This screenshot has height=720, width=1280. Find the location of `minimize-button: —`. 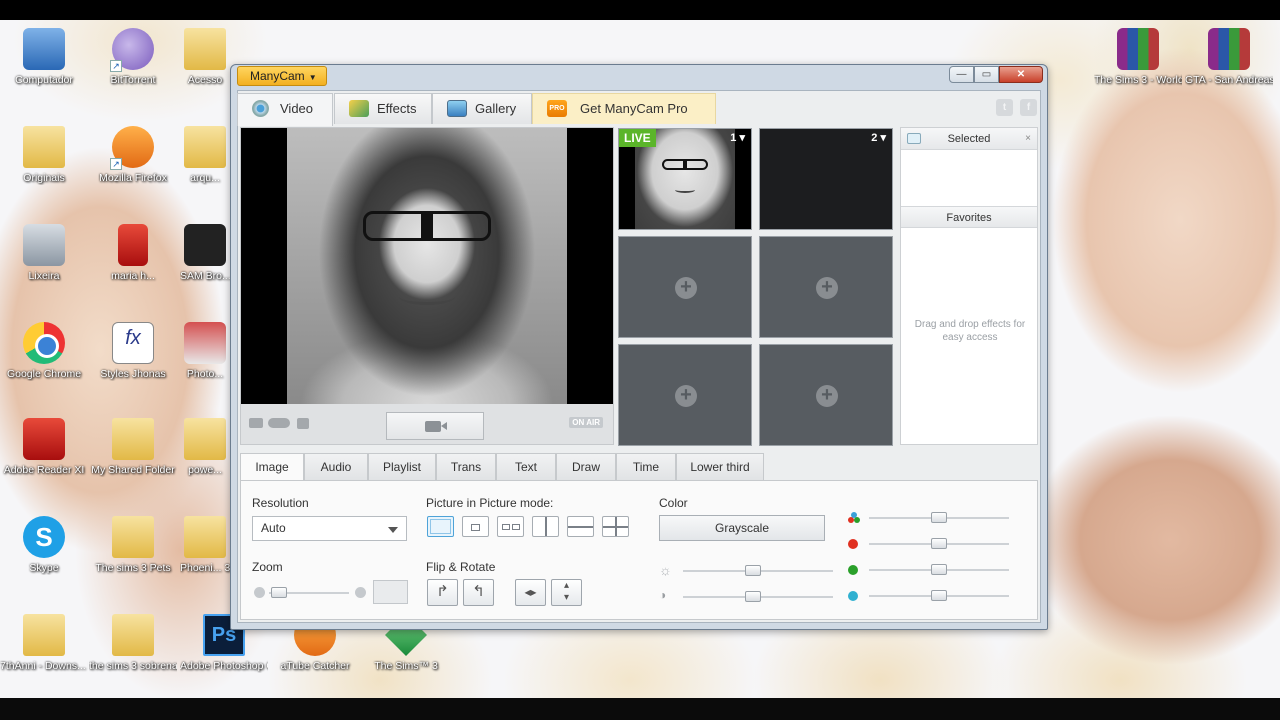

minimize-button: — is located at coordinates (961, 74).